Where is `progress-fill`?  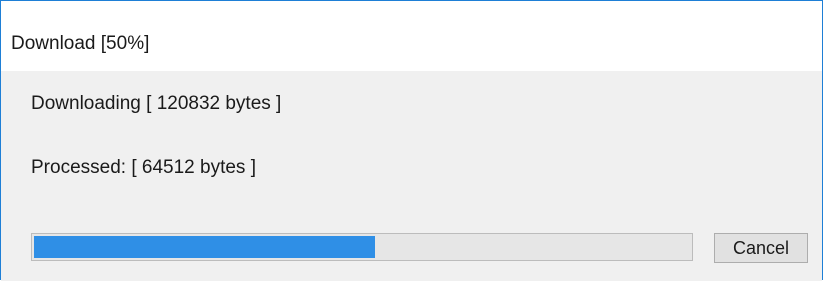
progress-fill is located at coordinates (204, 247).